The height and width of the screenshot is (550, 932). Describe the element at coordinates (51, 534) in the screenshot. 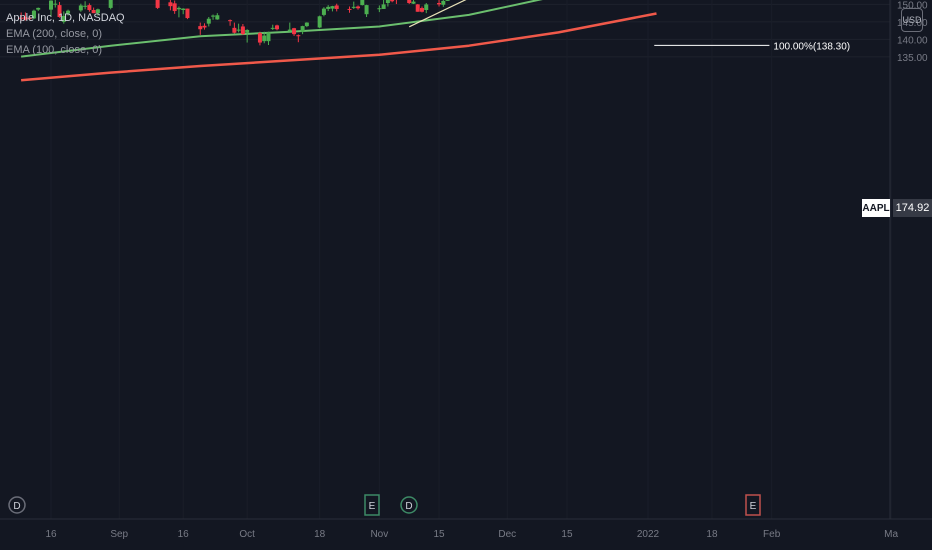

I see `x-tick-label: 16` at that location.